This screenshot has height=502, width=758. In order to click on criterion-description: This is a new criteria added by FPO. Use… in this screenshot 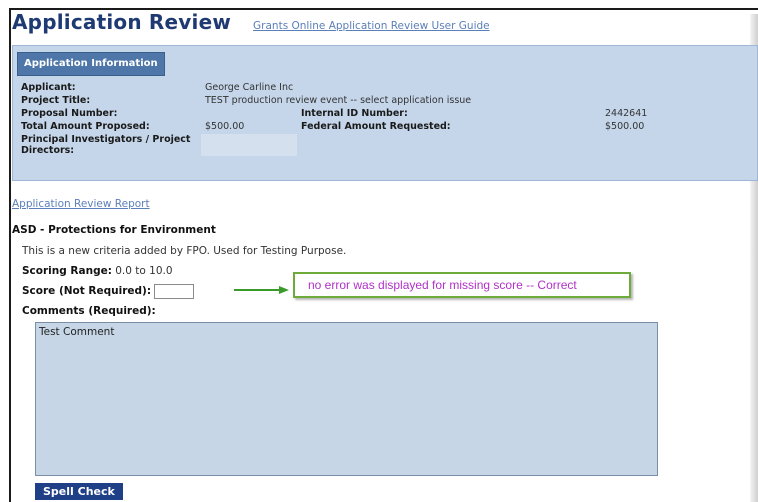, I will do `click(184, 251)`.